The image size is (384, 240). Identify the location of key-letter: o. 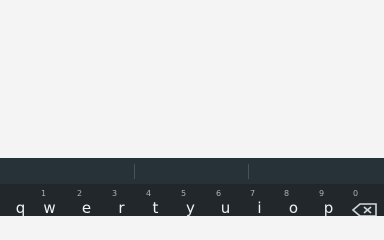
(293, 207).